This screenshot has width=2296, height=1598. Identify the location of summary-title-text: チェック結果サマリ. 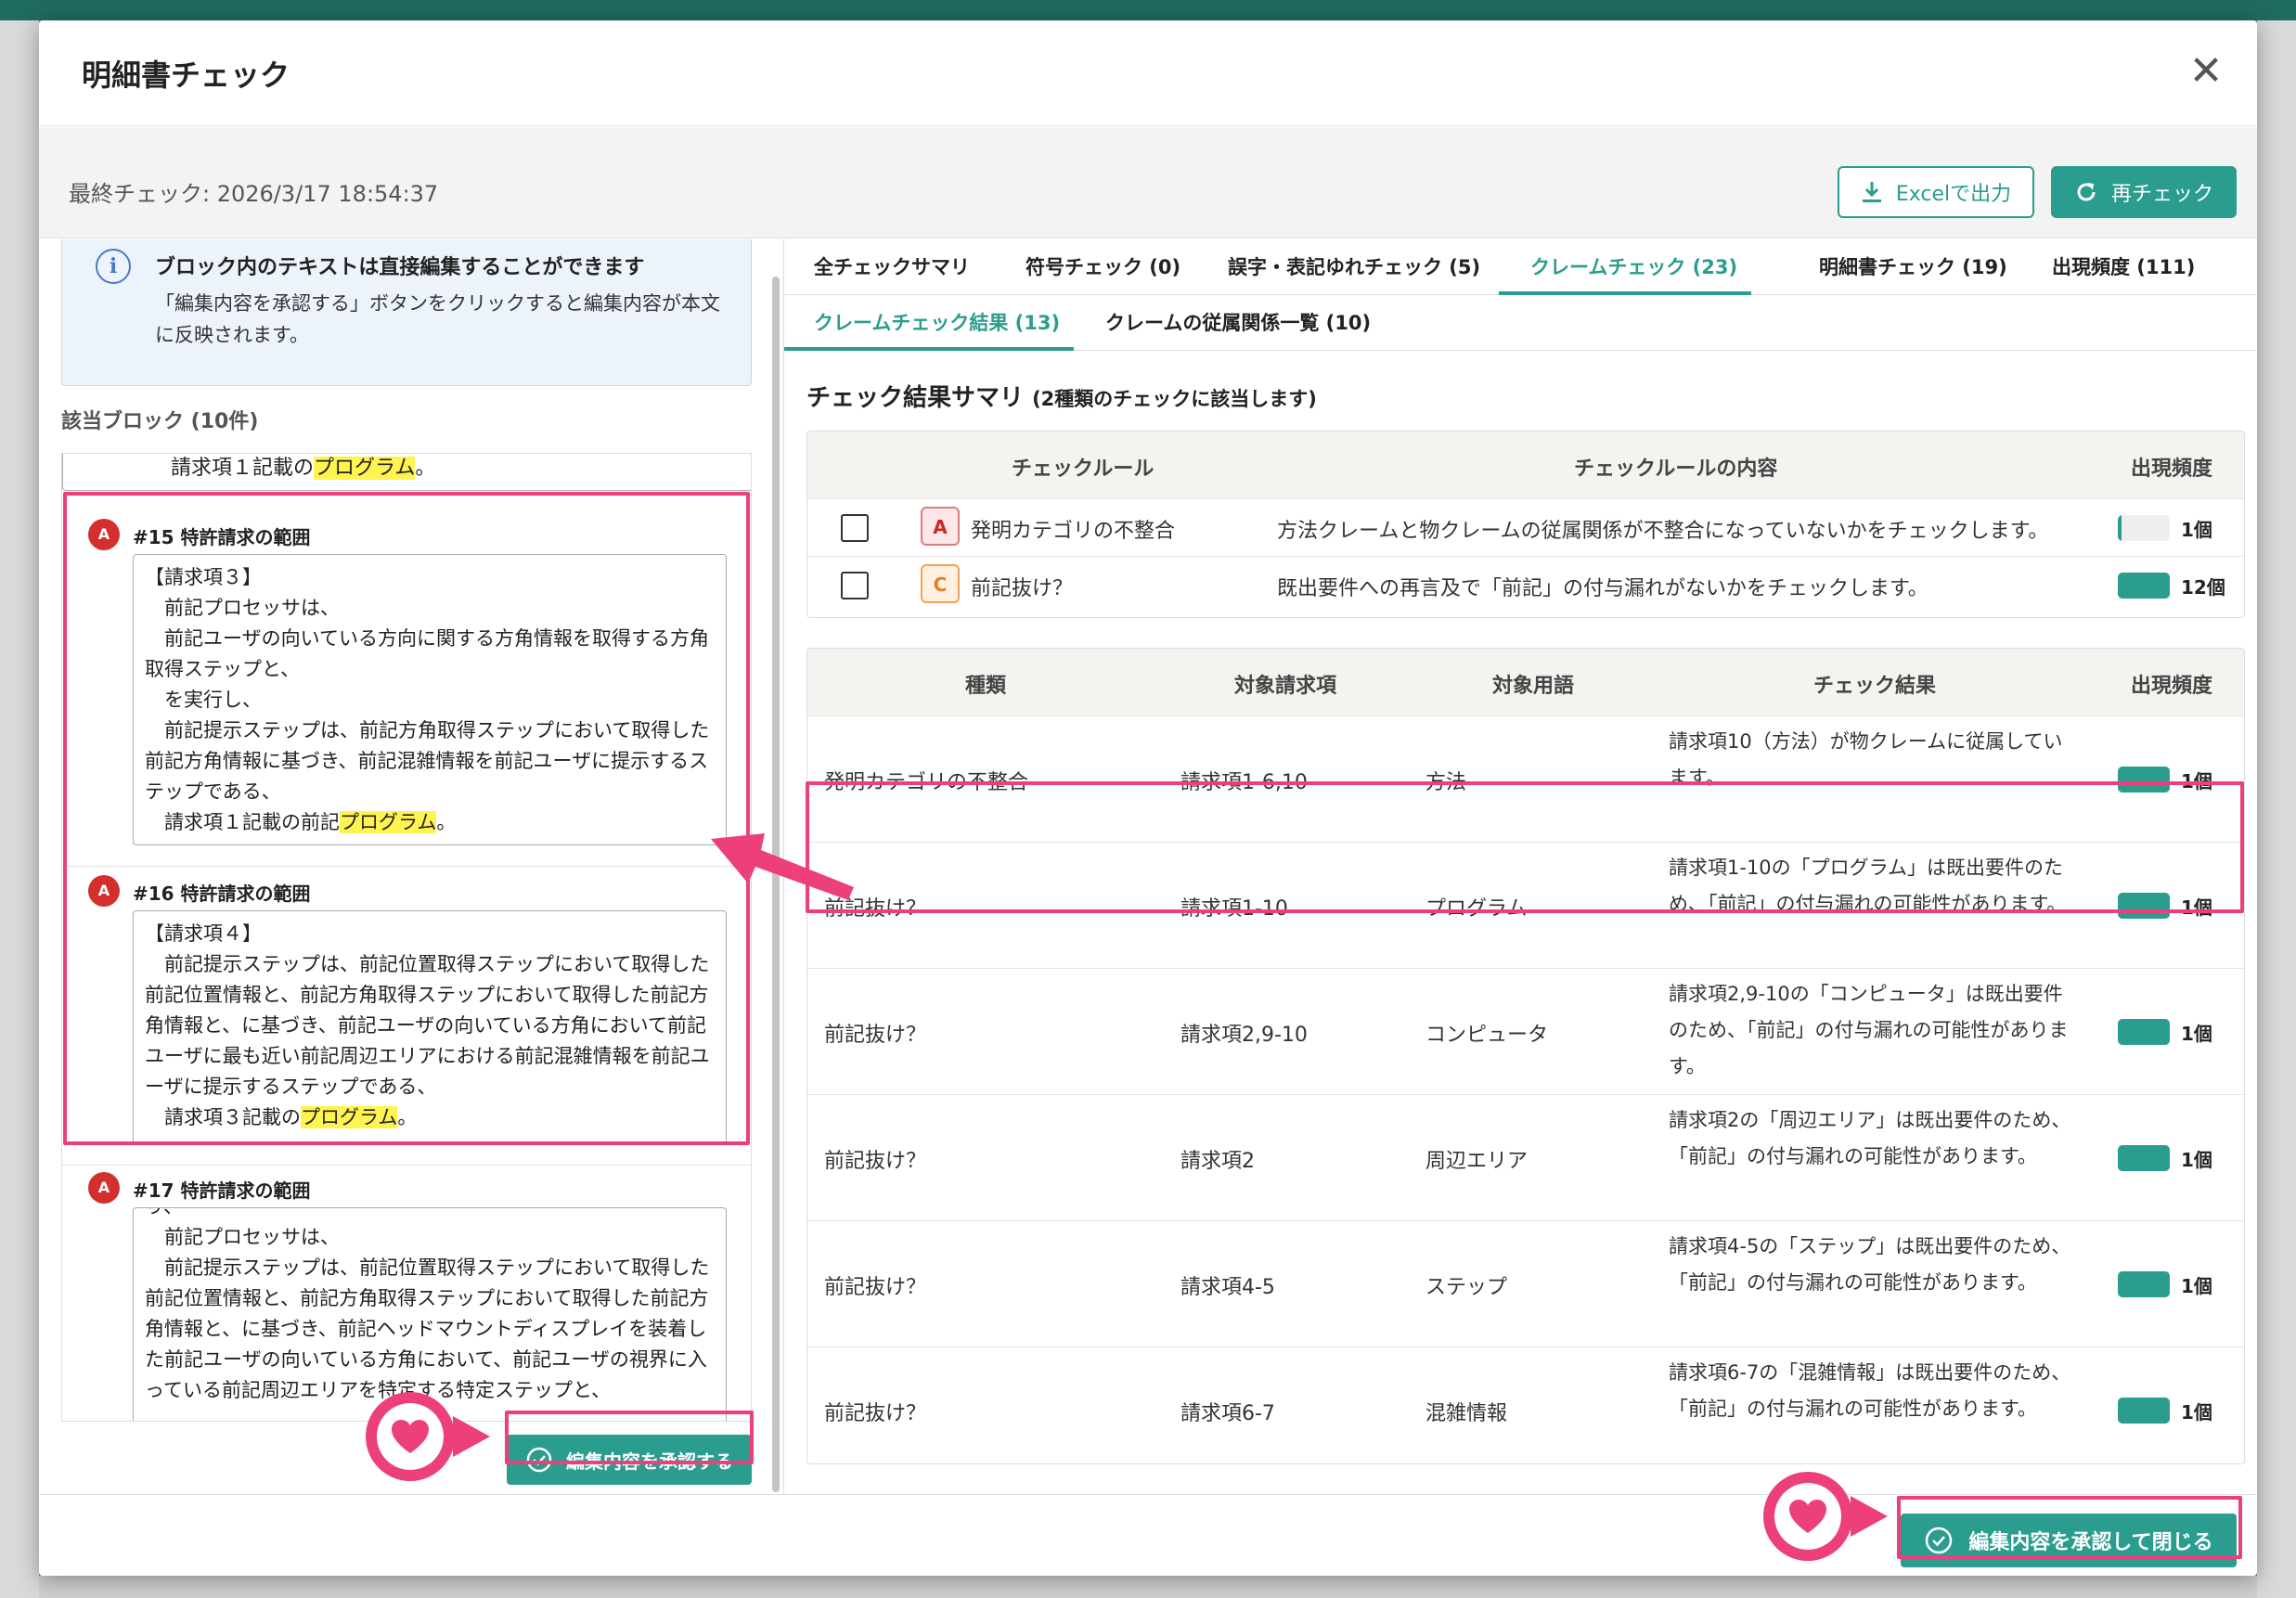
(915, 398).